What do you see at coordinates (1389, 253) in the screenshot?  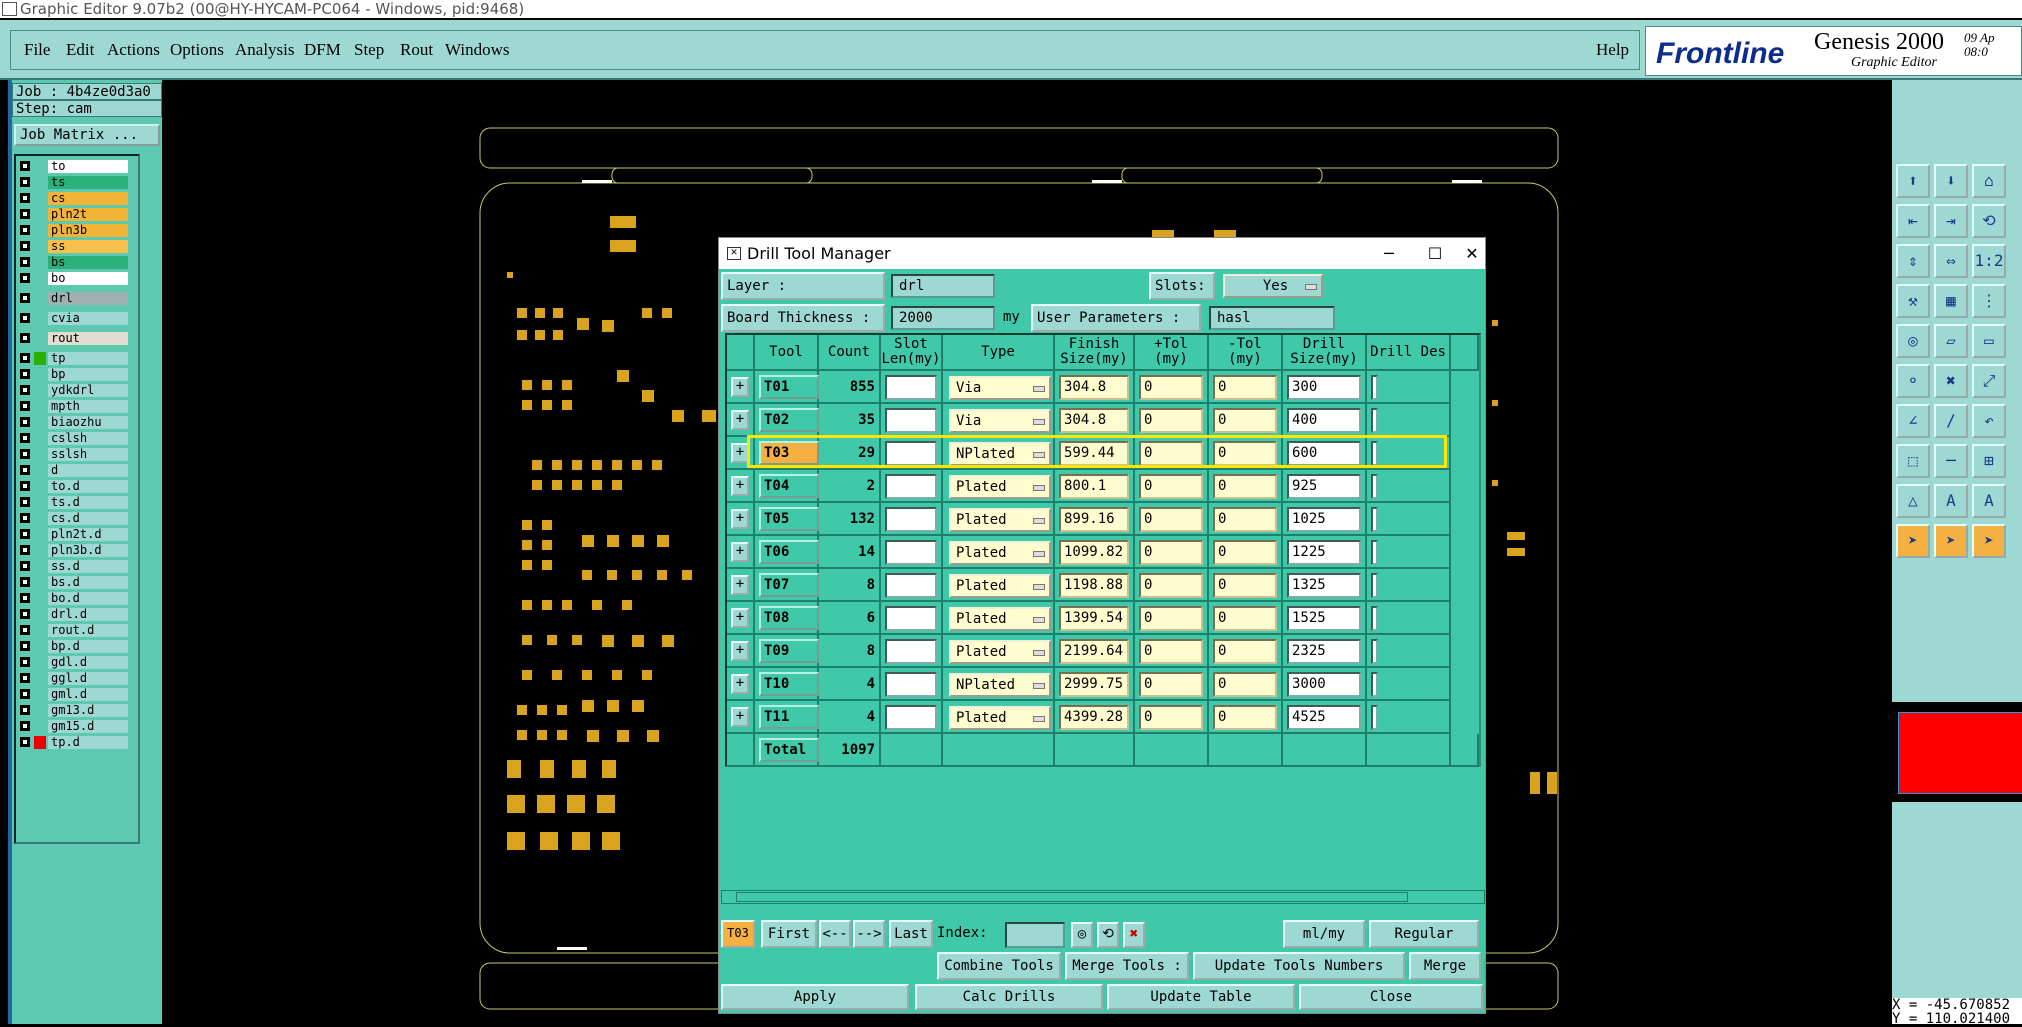 I see `minimize-icon: ─` at bounding box center [1389, 253].